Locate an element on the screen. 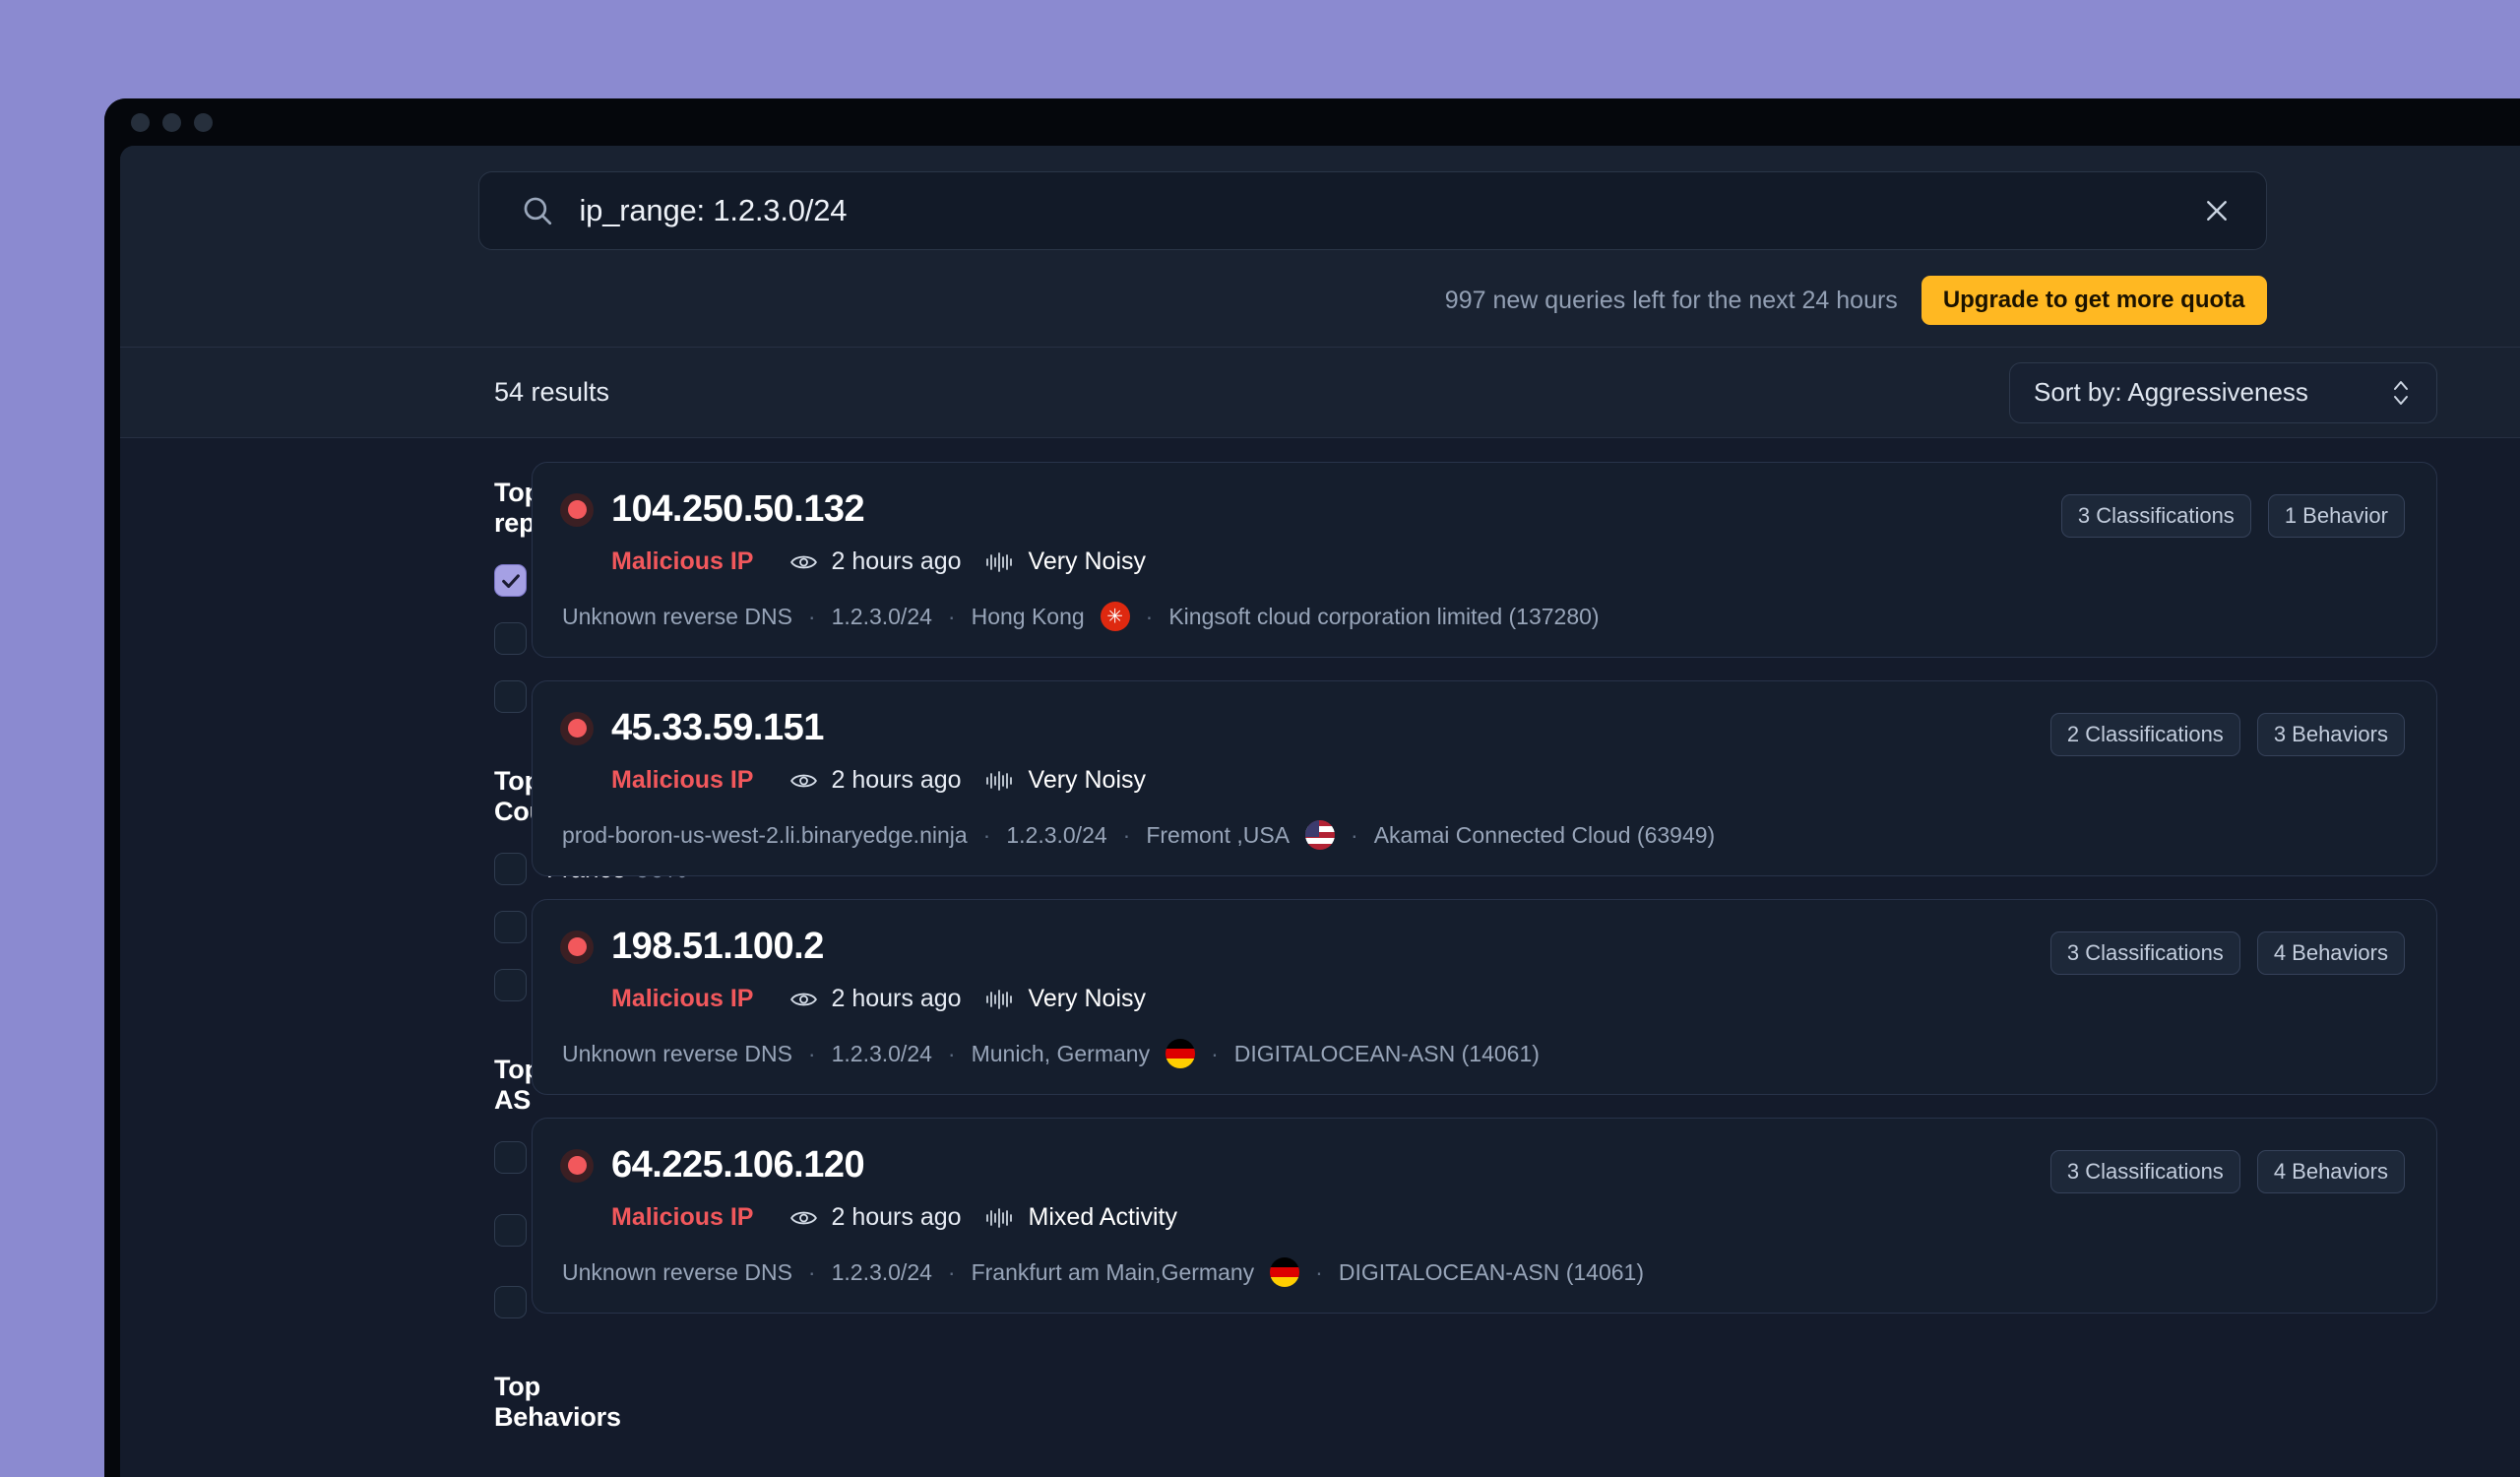 The image size is (2520, 1477). search-input: ip_range: 1.2.3.0/24 is located at coordinates (1387, 210).